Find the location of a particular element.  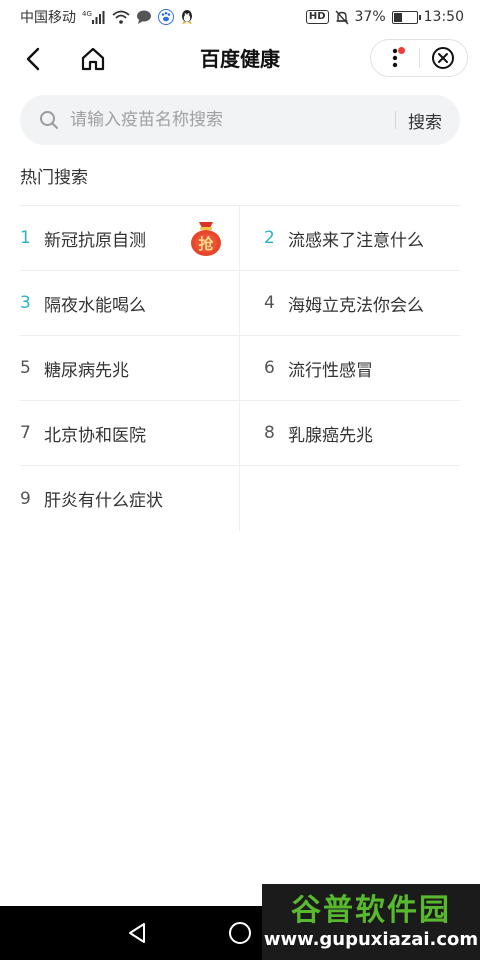

hot-search-rank: 6 is located at coordinates (269, 368).